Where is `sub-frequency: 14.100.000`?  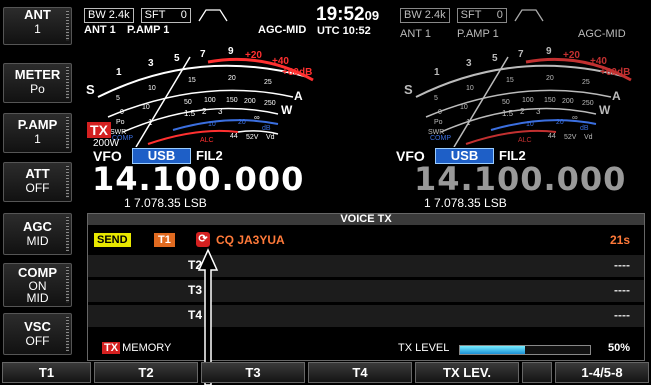
sub-frequency: 14.100.000 is located at coordinates (520, 179).